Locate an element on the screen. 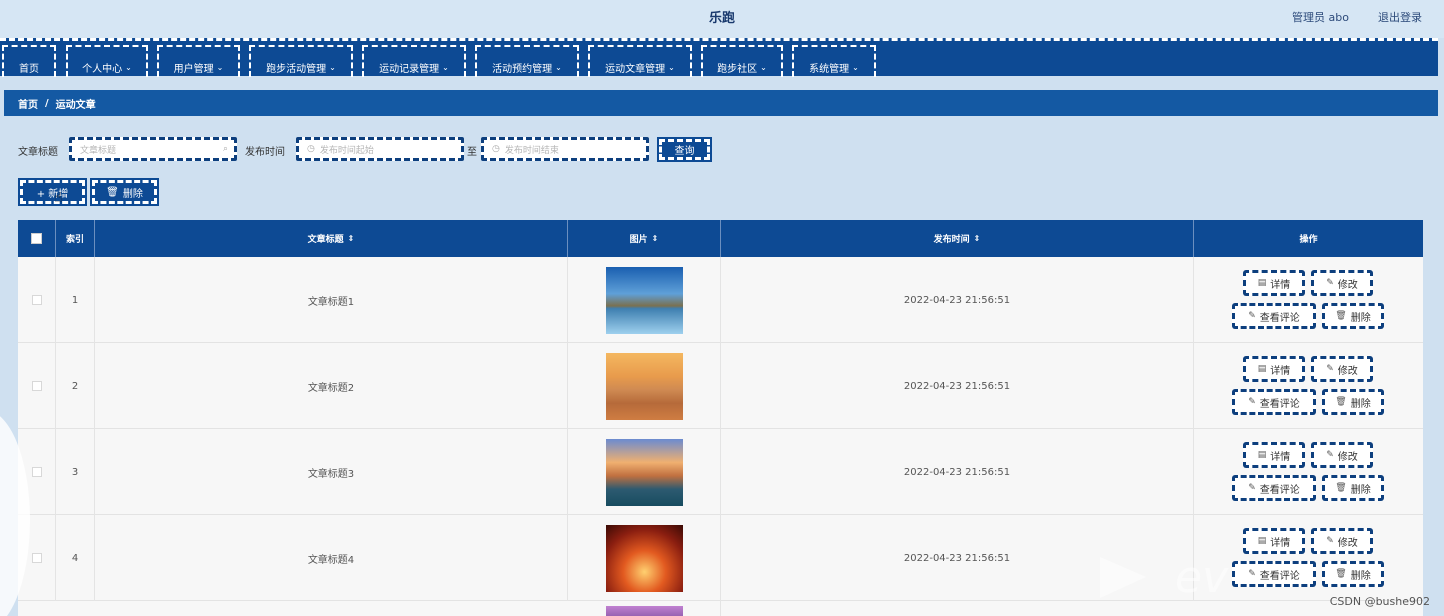 The height and width of the screenshot is (616, 1444). clock-icon: ◷ is located at coordinates (496, 149).